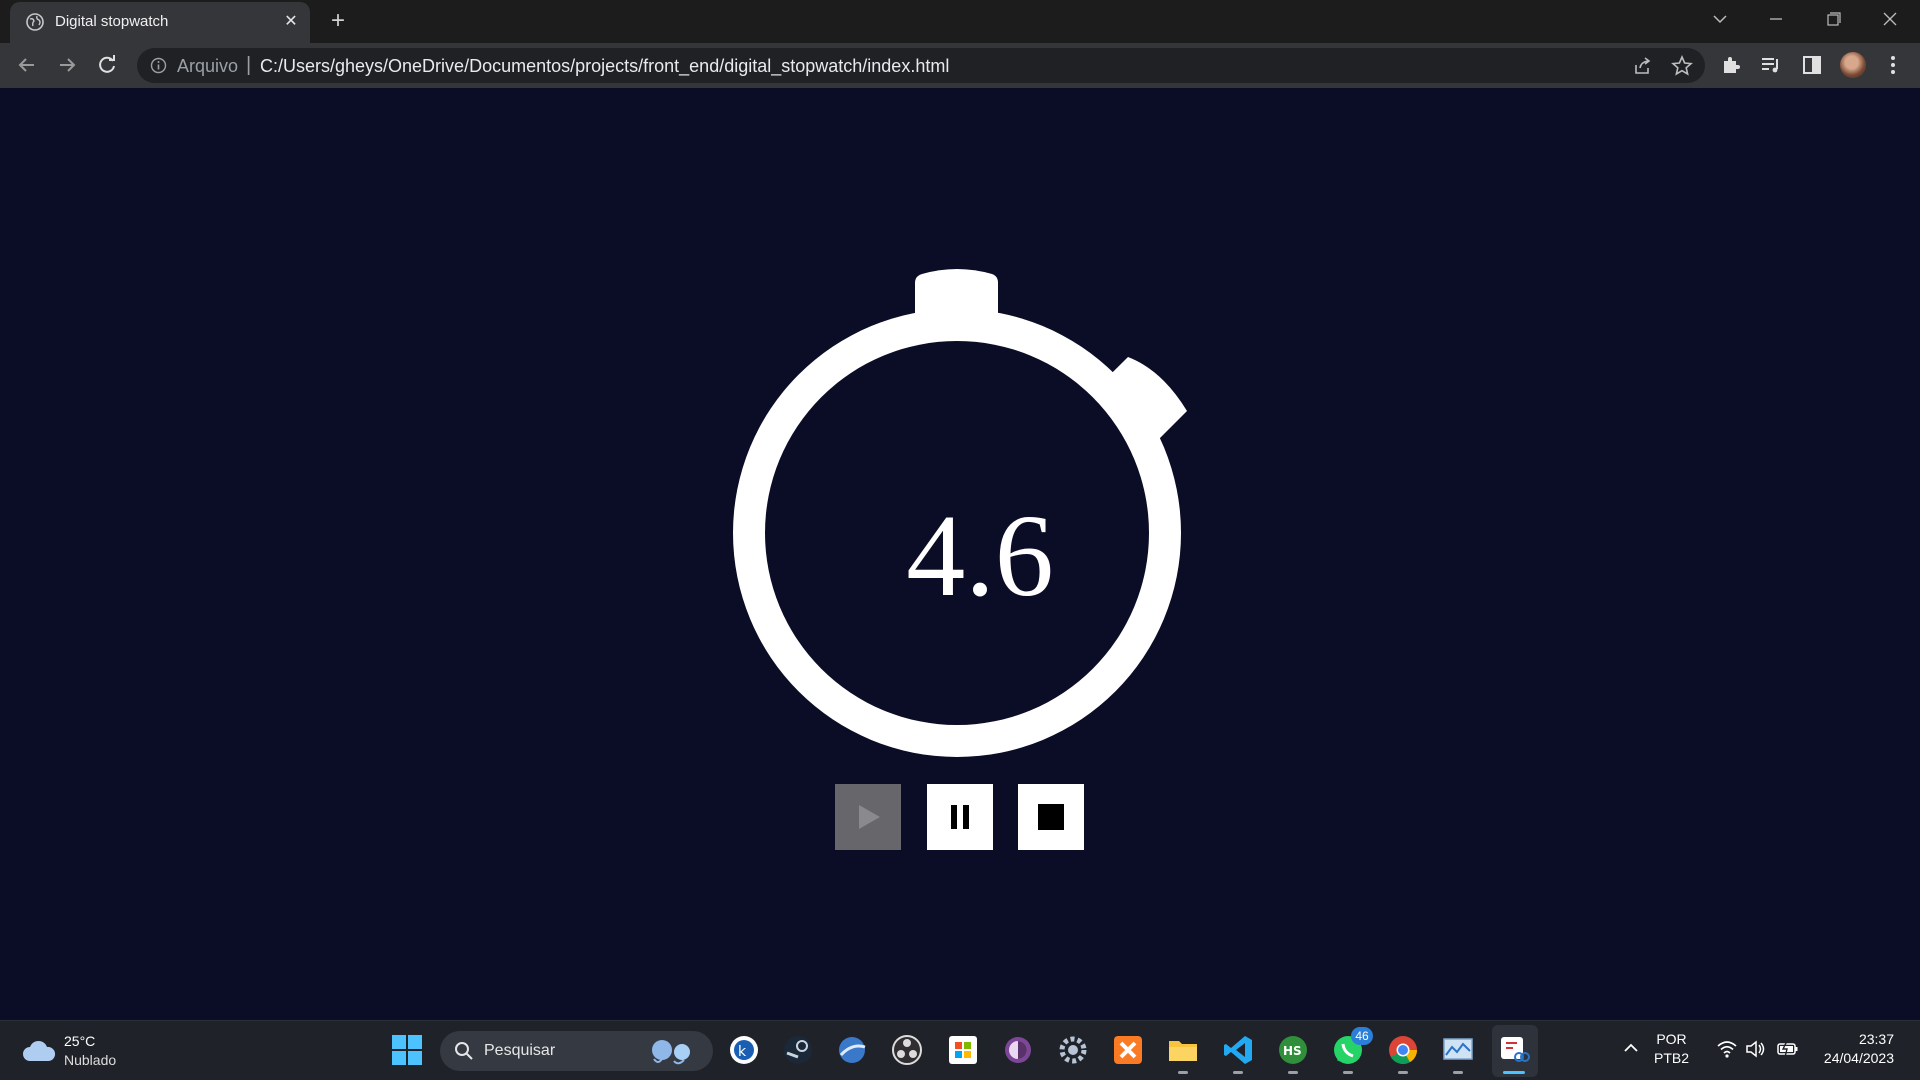 Image resolution: width=1920 pixels, height=1080 pixels. I want to click on wifi-icon, so click(1727, 1049).